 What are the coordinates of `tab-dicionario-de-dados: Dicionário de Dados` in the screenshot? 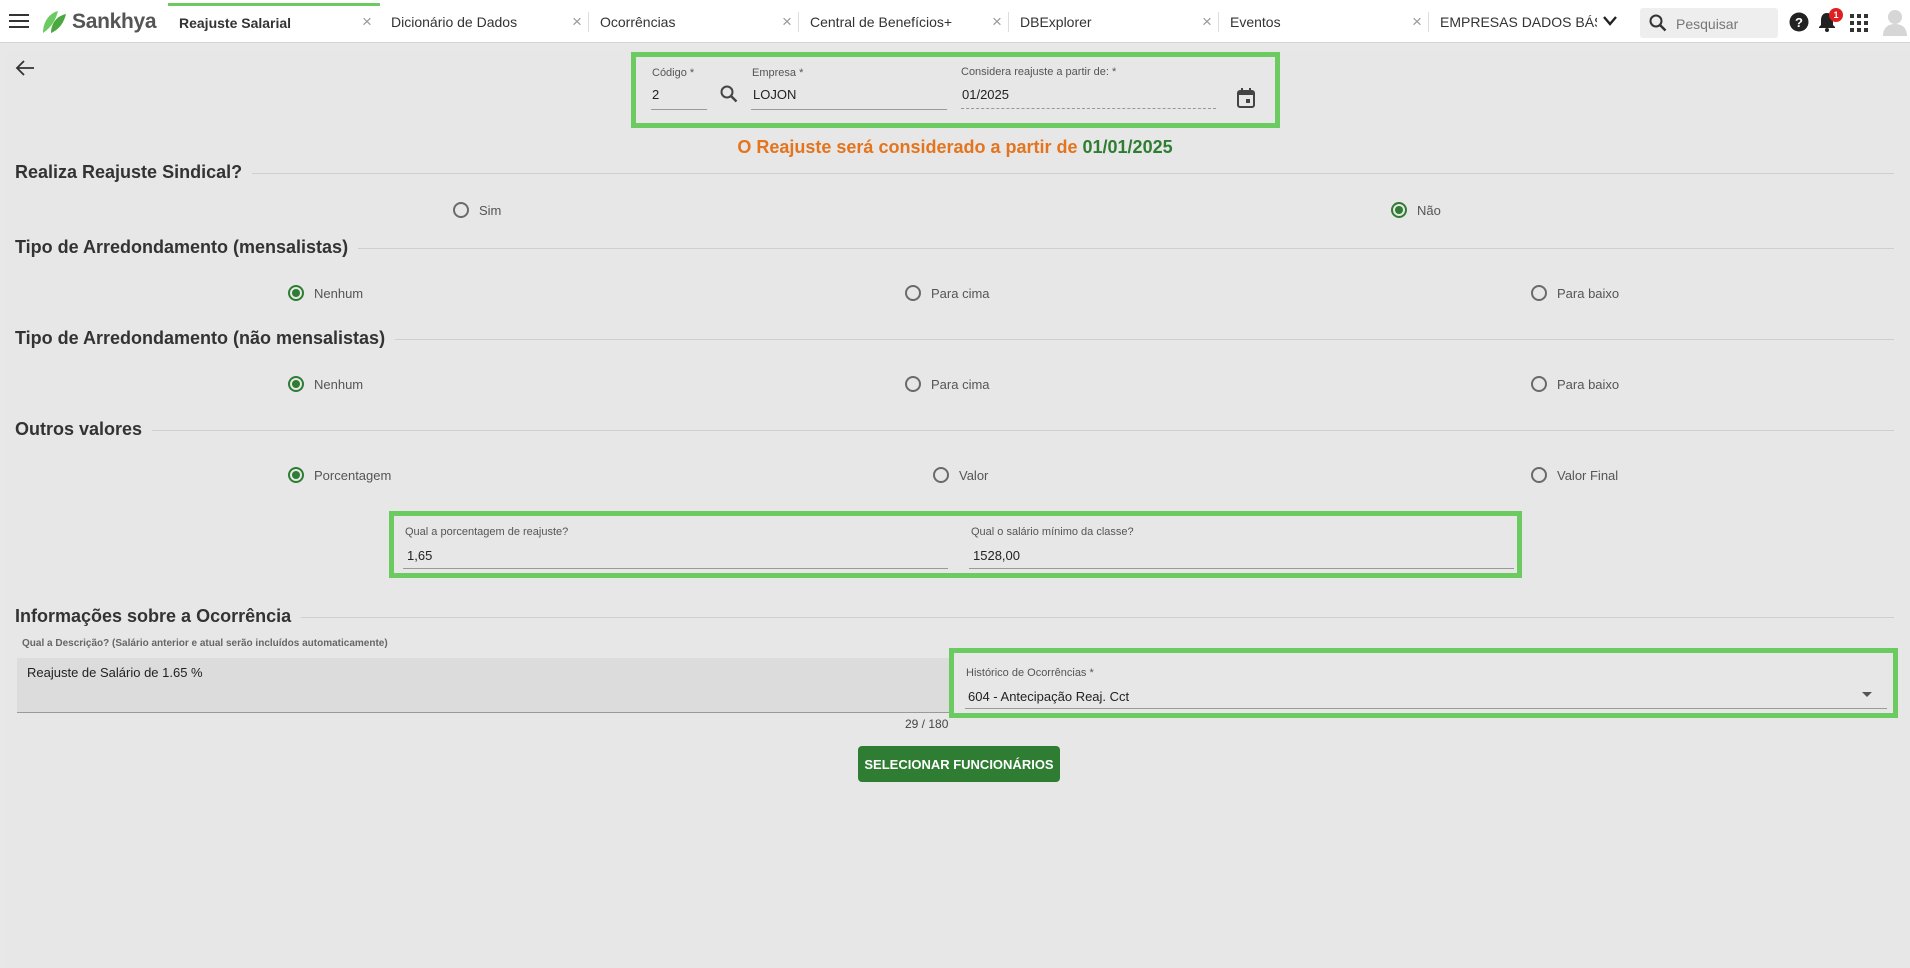 It's located at (480, 23).